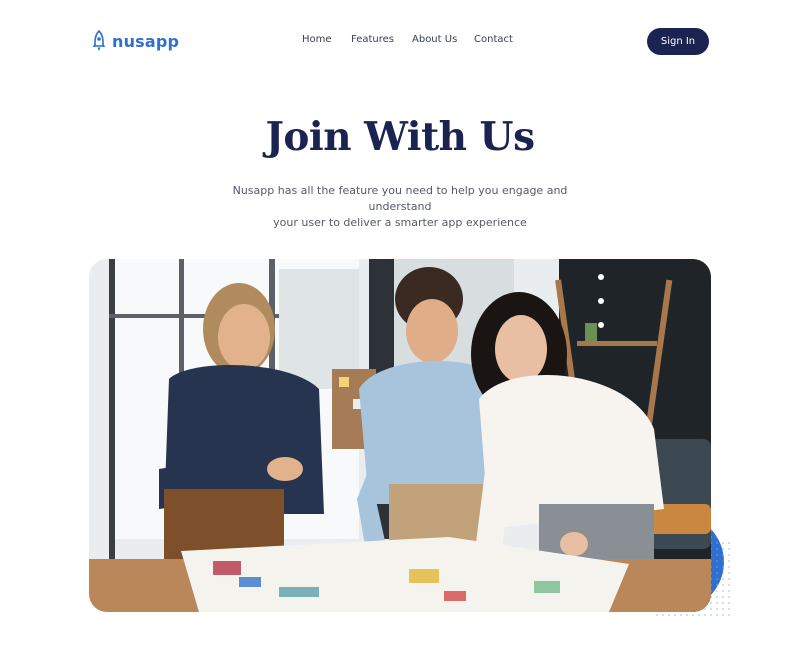 This screenshot has height=667, width=800. I want to click on hero-title: Join With Us, so click(400, 137).